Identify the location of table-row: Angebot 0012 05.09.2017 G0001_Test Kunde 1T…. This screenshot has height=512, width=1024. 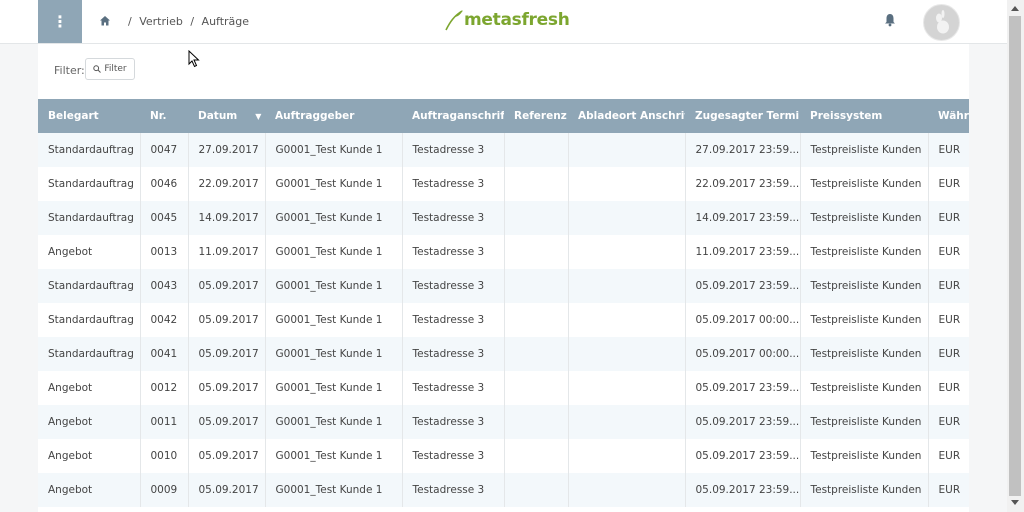
(503, 388).